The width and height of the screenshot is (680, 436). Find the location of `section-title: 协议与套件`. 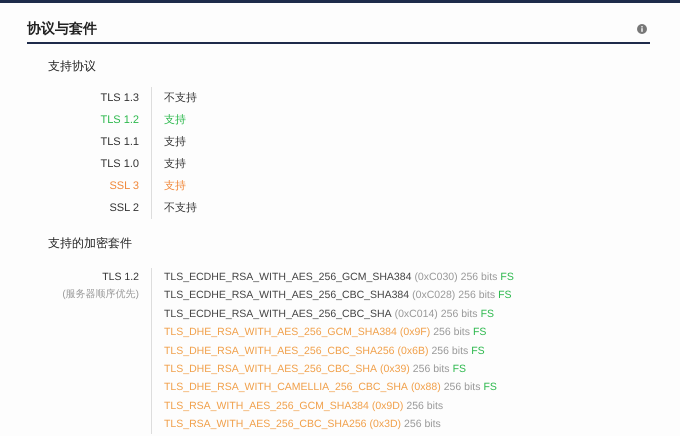

section-title: 协议与套件 is located at coordinates (62, 29).